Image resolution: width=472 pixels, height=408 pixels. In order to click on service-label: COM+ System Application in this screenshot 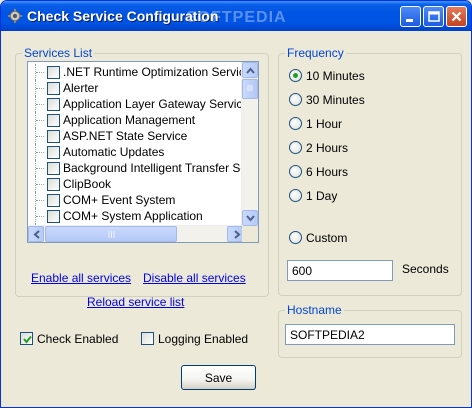, I will do `click(133, 216)`.